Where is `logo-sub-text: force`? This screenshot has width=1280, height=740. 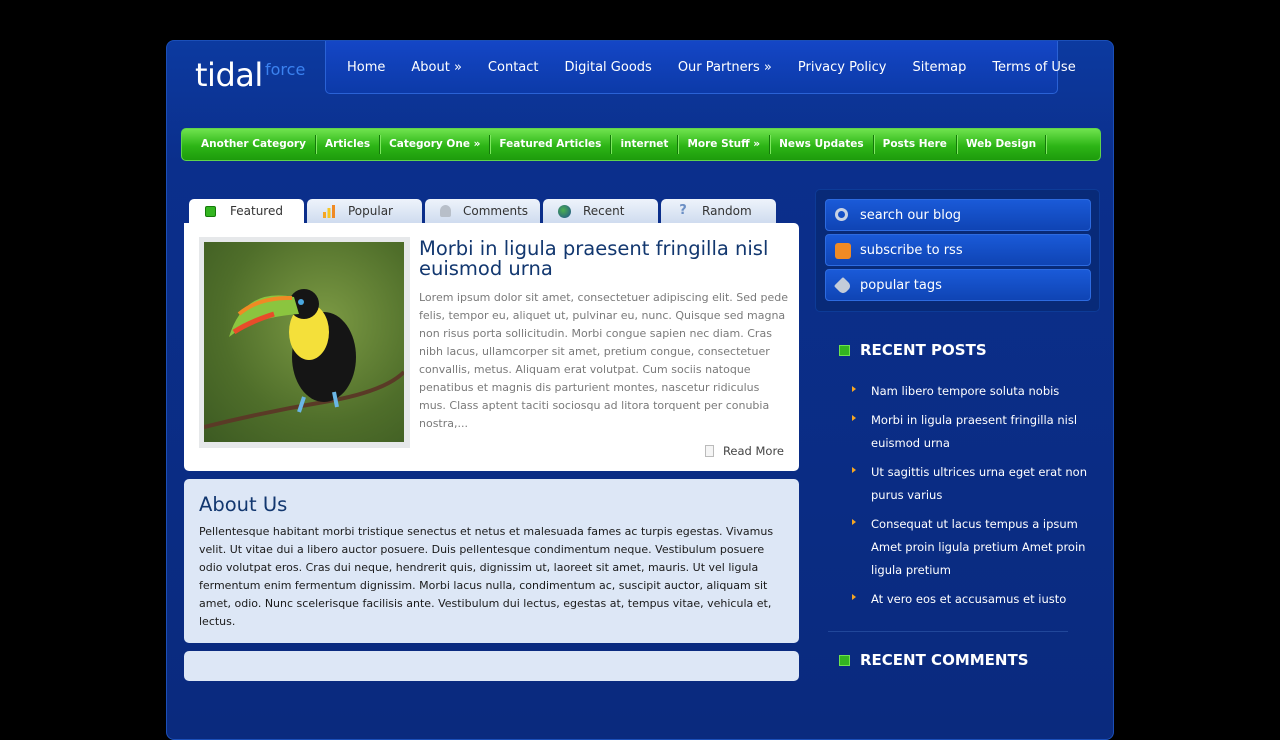 logo-sub-text: force is located at coordinates (285, 69).